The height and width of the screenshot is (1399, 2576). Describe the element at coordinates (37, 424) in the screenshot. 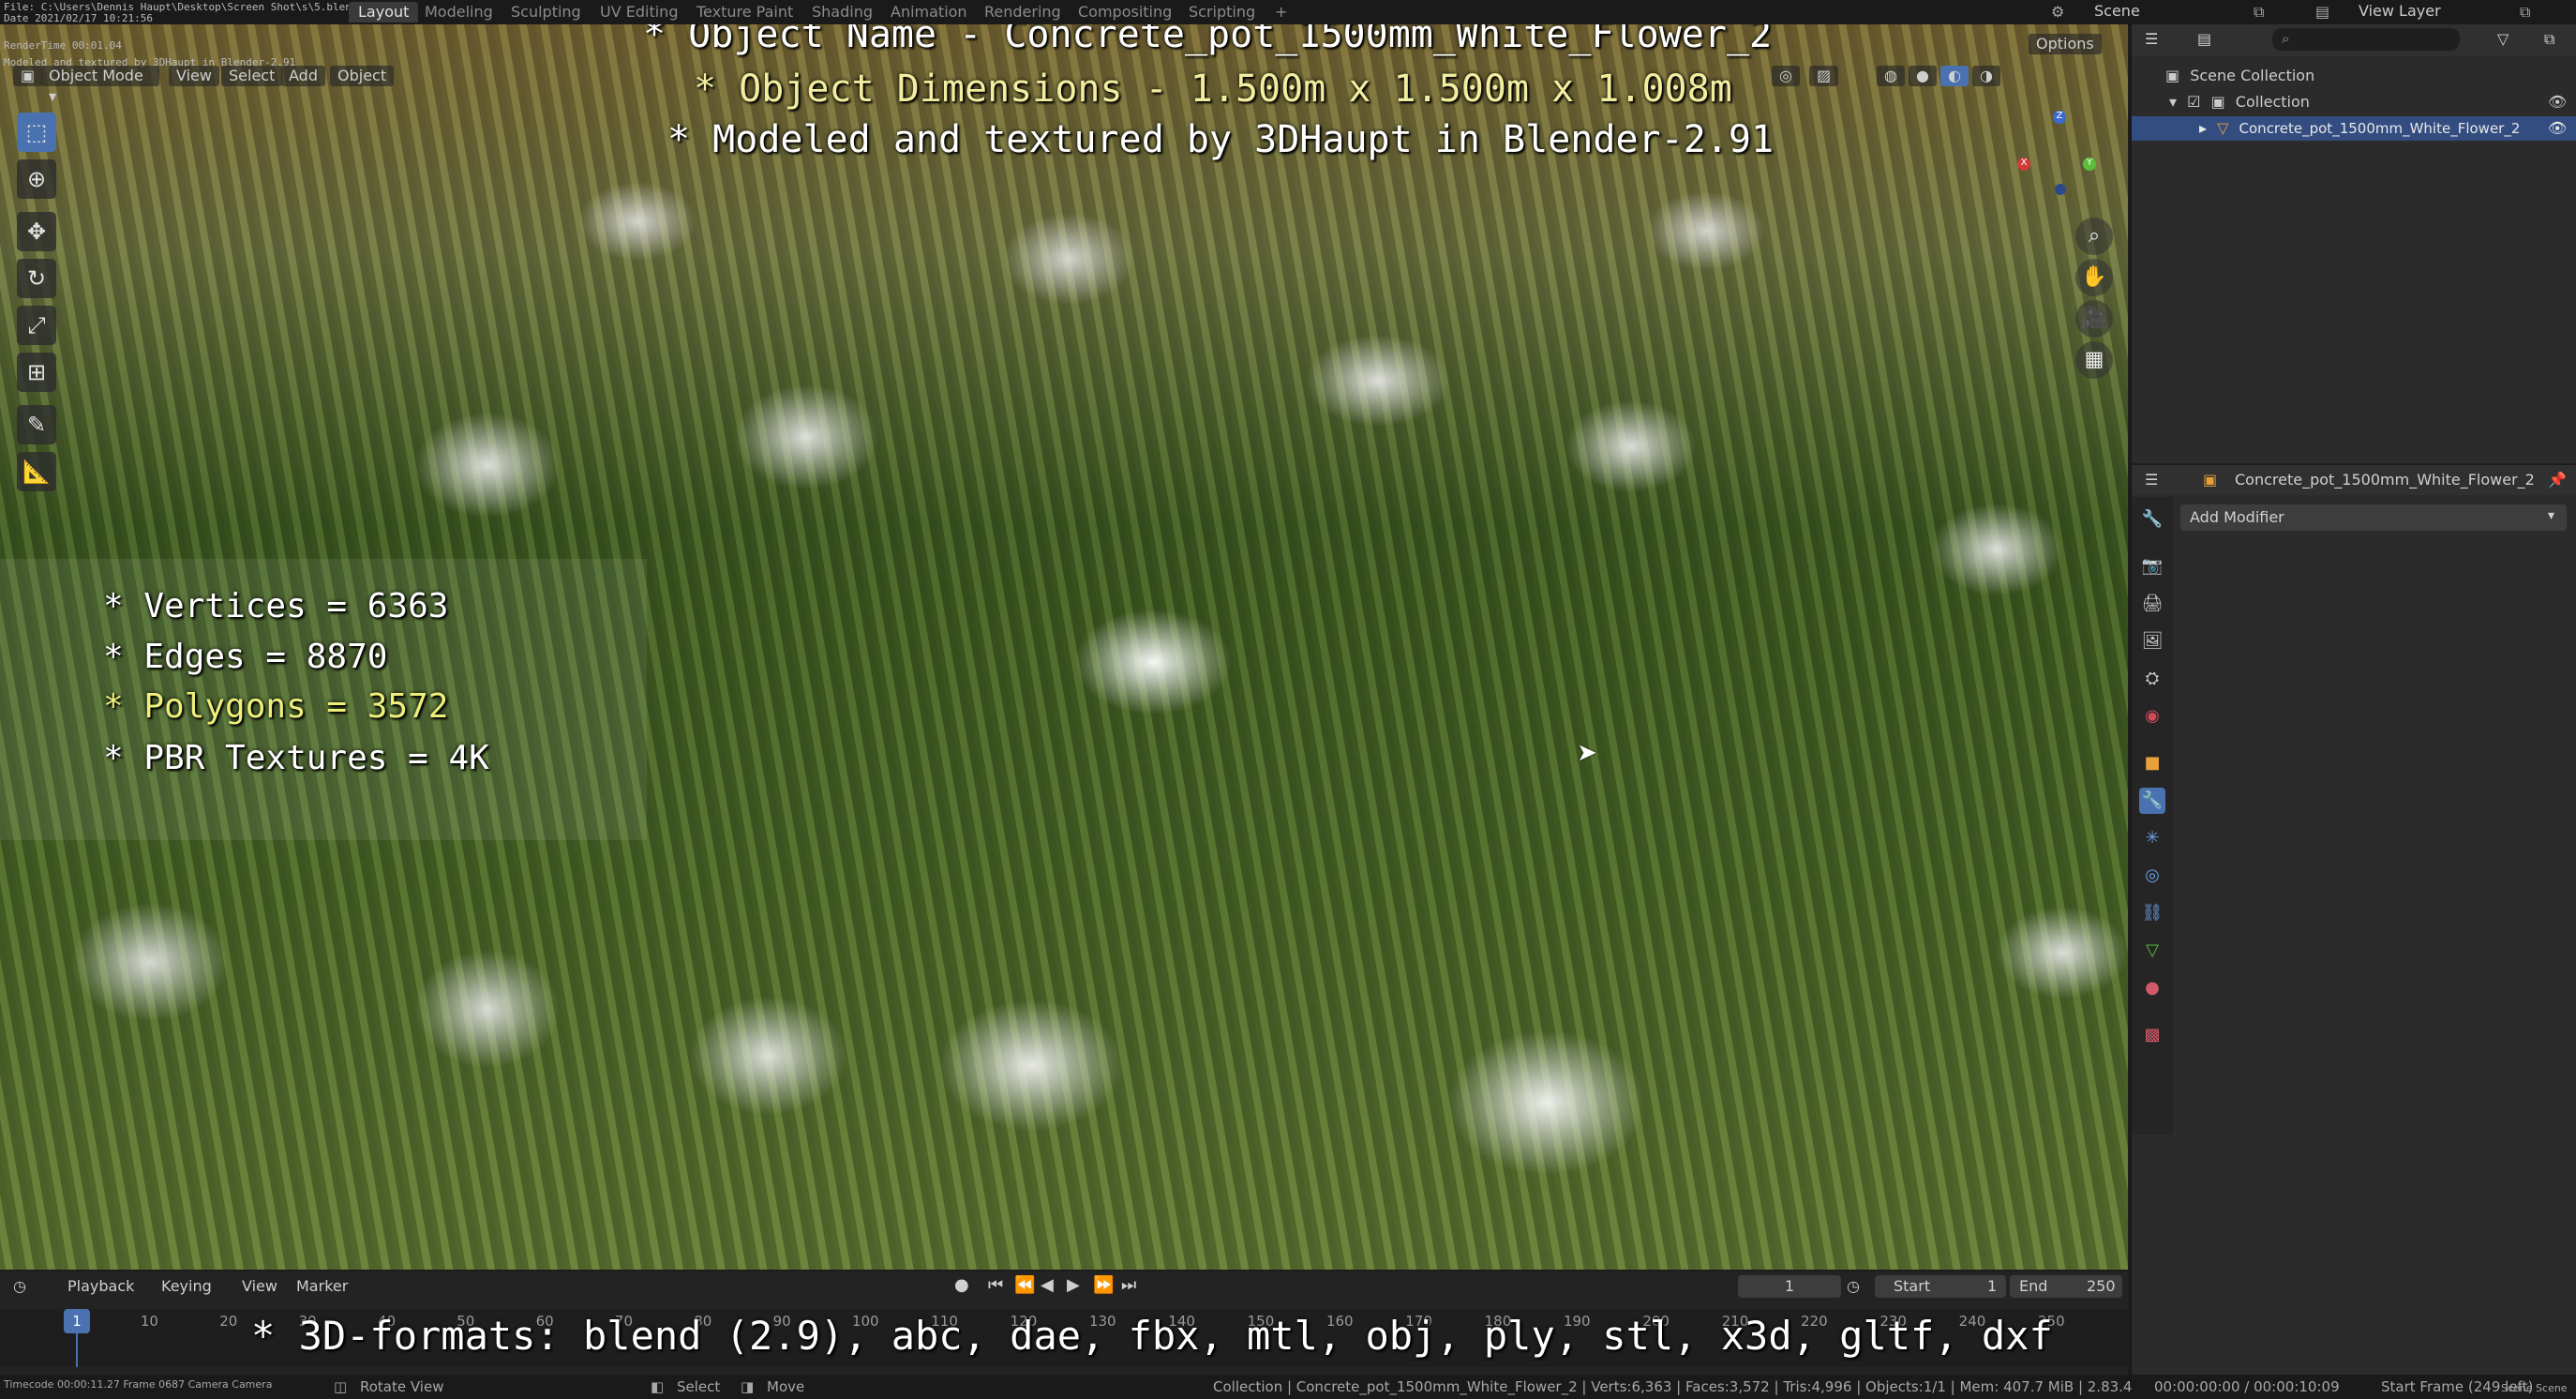

I see `annotate-tool-icon: ✎` at that location.